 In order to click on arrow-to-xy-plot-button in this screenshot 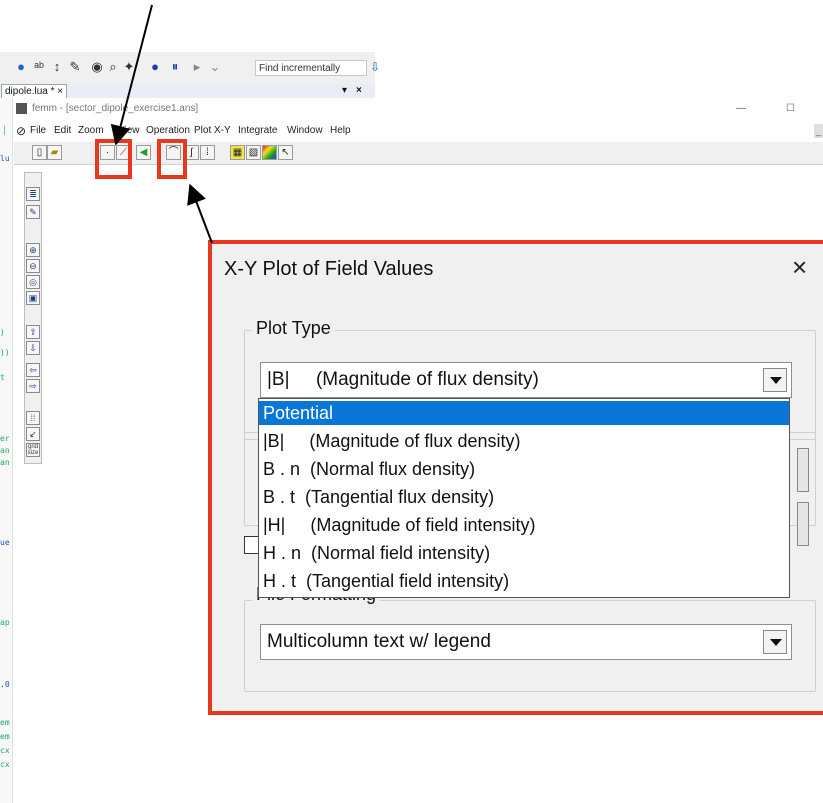, I will do `click(200, 213)`.